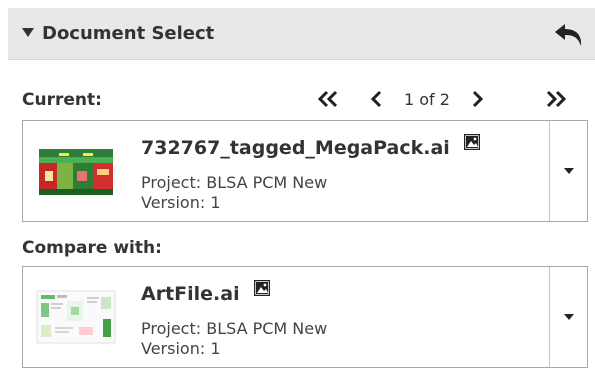  Describe the element at coordinates (478, 99) in the screenshot. I see `chevron-right-icon` at that location.